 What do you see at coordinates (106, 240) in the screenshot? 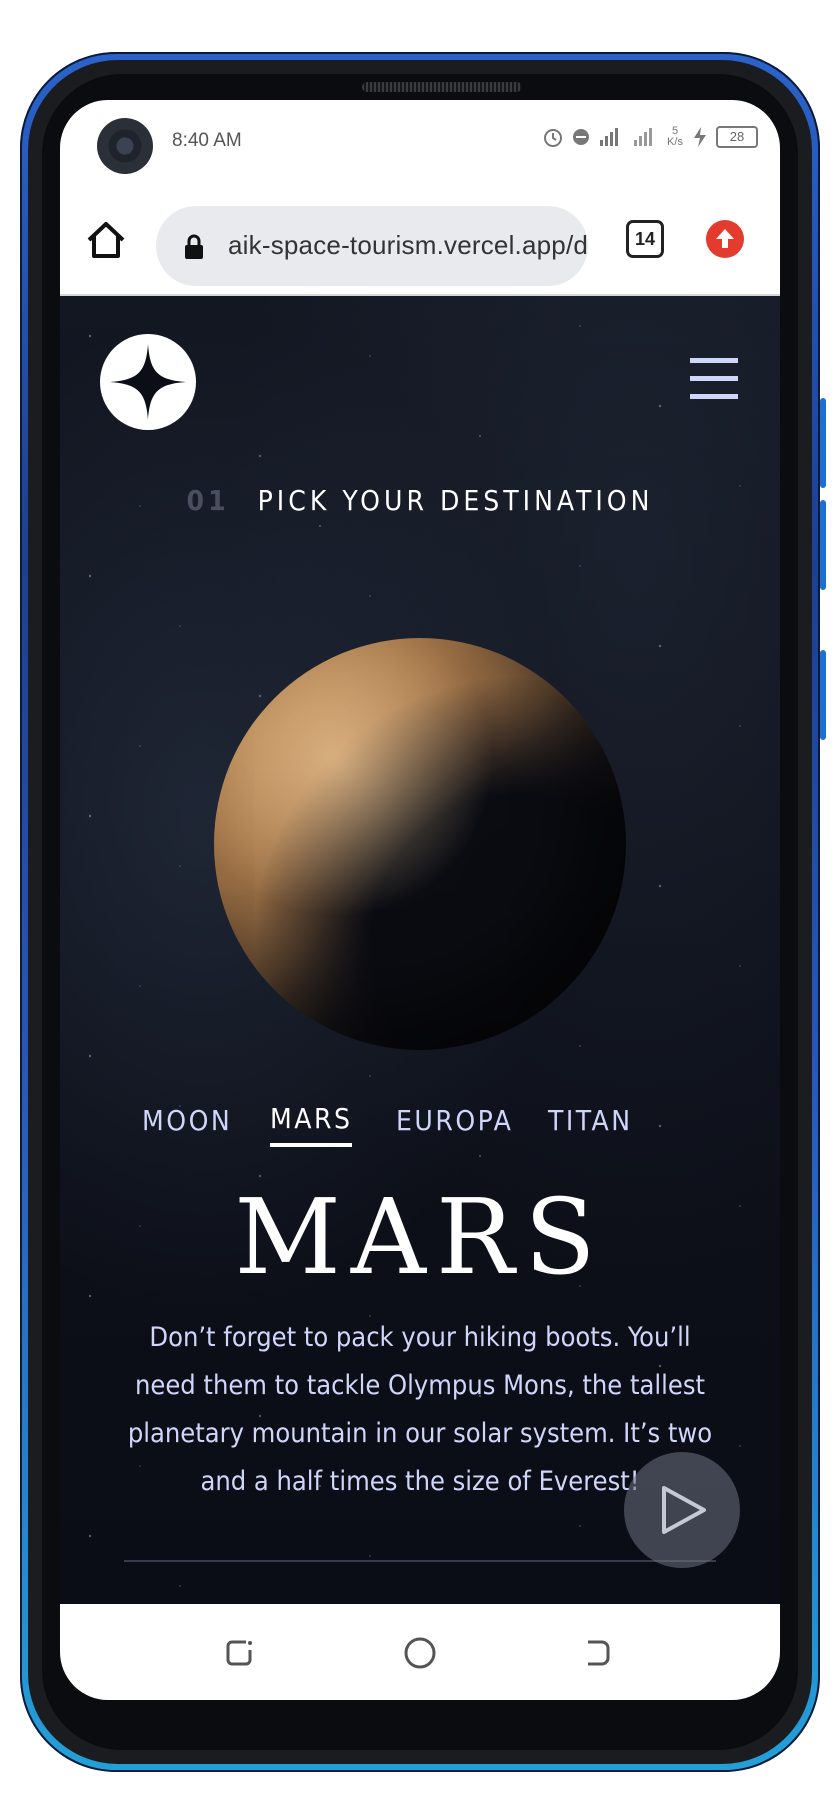
I see `home-icon` at bounding box center [106, 240].